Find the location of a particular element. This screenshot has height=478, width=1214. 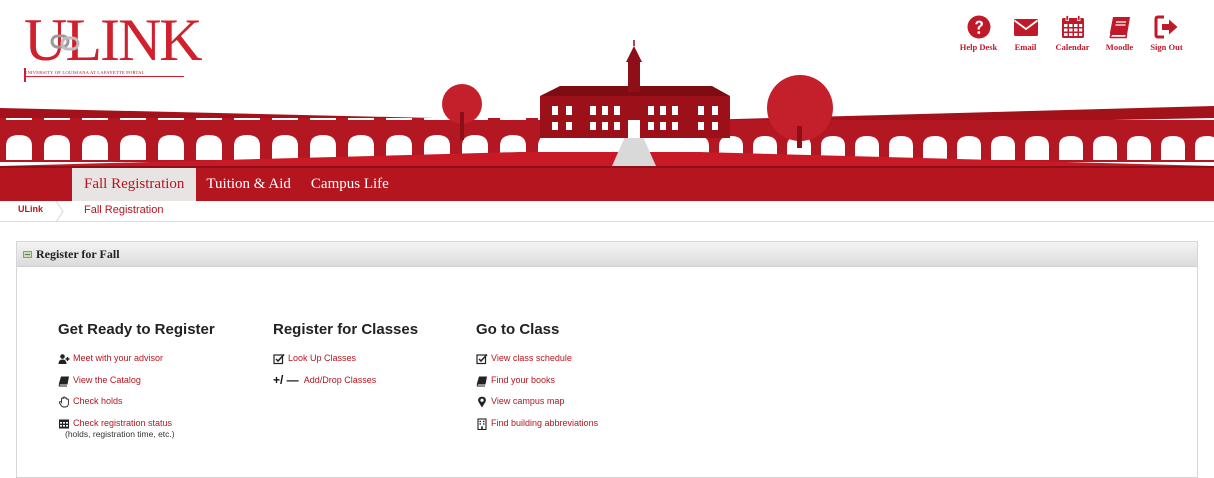

item-label: Check registration status is located at coordinates (123, 422).